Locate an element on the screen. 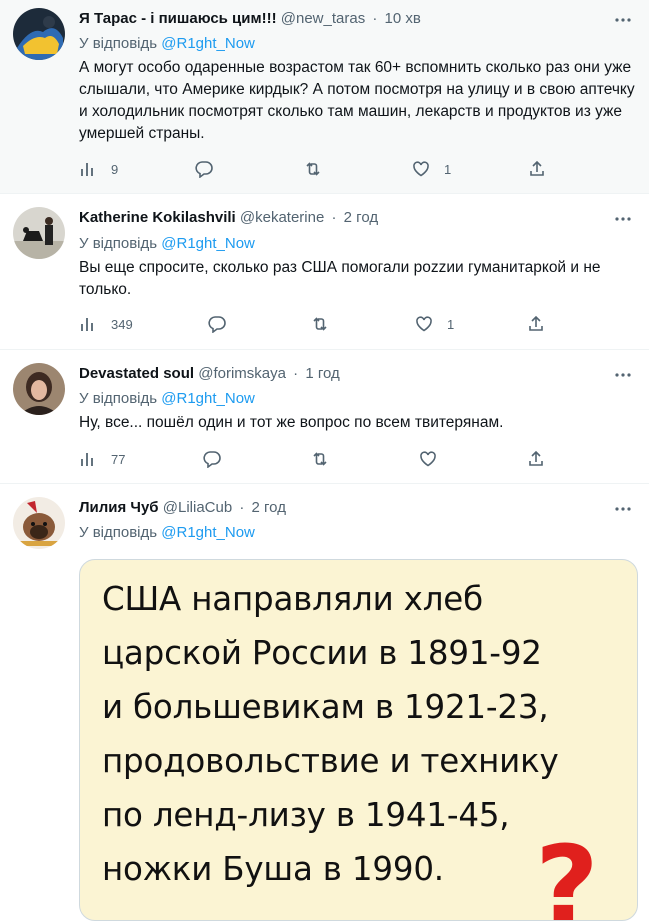 Image resolution: width=649 pixels, height=921 pixels. timestamp: 1 год is located at coordinates (322, 373).